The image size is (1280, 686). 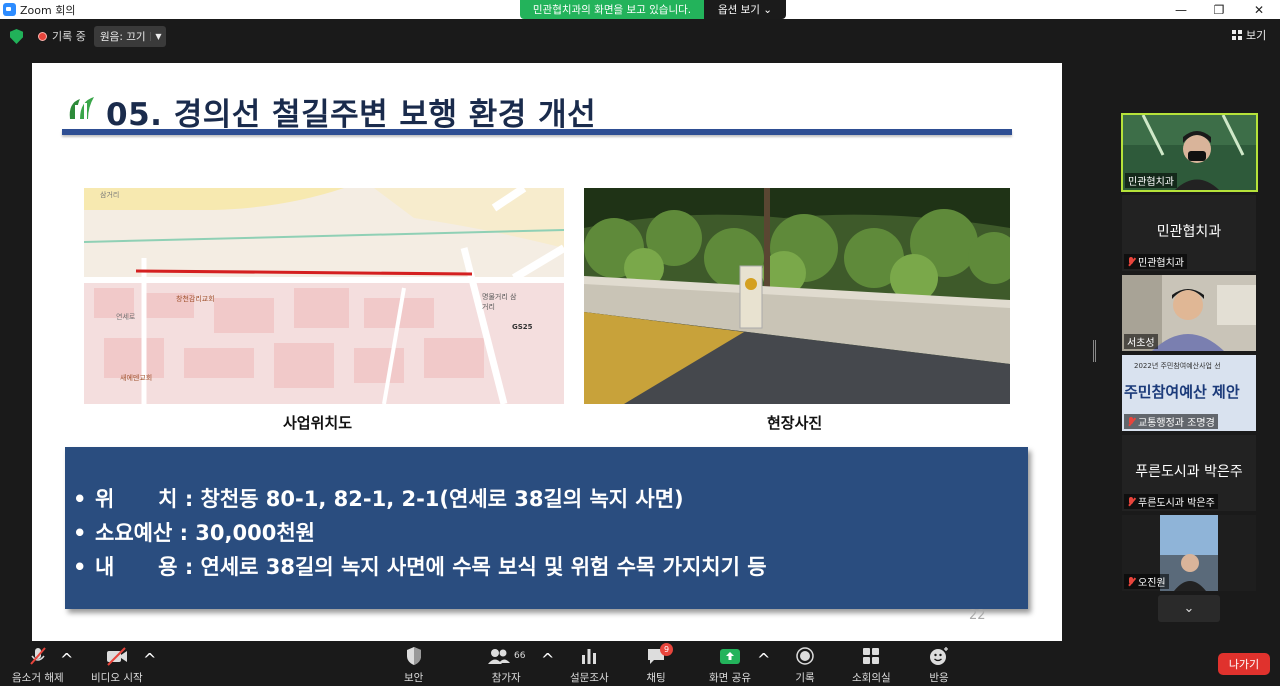 I want to click on participant-name: 오진원, so click(x=1146, y=581).